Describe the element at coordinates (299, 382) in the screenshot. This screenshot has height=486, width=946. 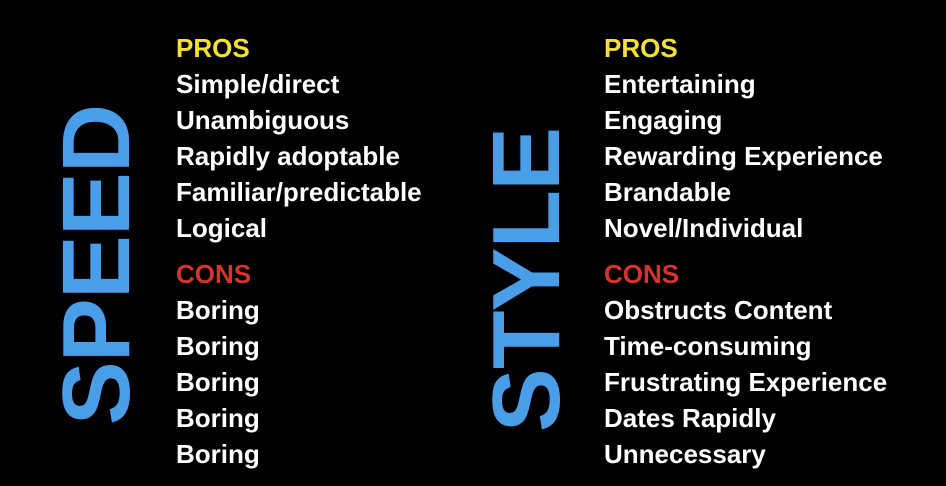
I see `speed-cons-list: Boring Boring Boring Boring Boring` at that location.